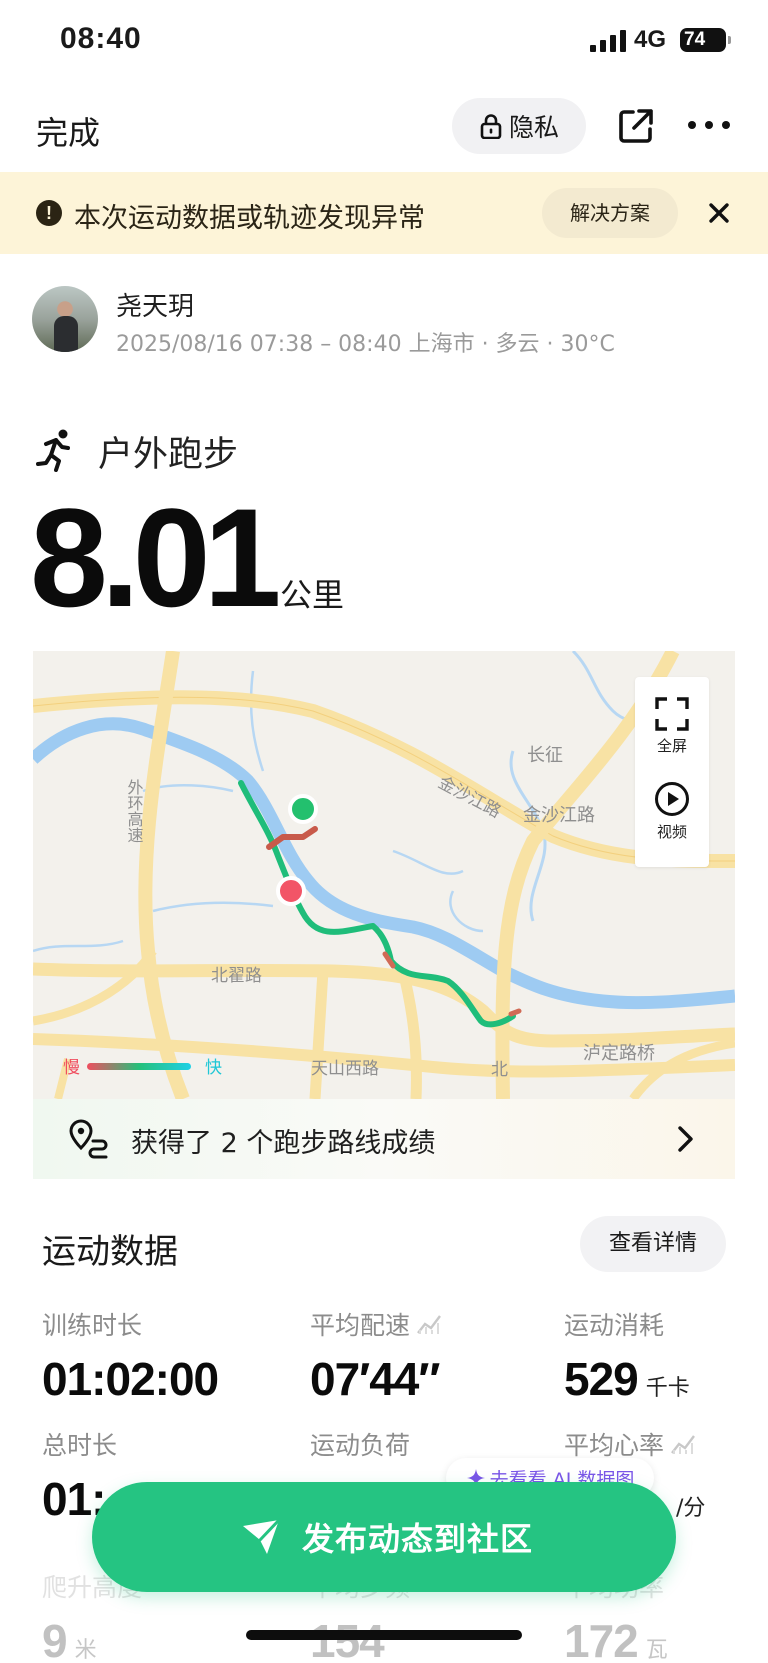 The image size is (768, 1663). What do you see at coordinates (650, 39) in the screenshot?
I see `network-type: 4G` at bounding box center [650, 39].